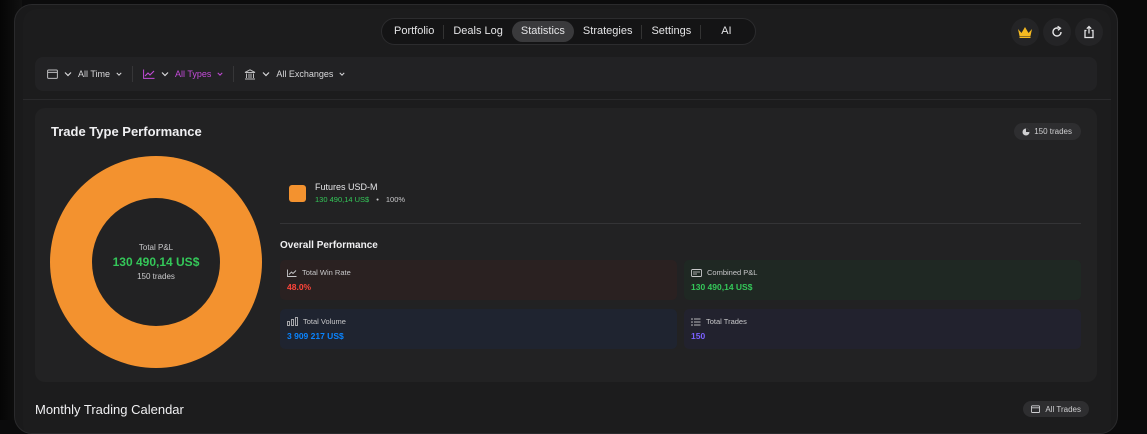  I want to click on combined-pnl-stat: Combined P&L 130 490,14 US$, so click(882, 280).